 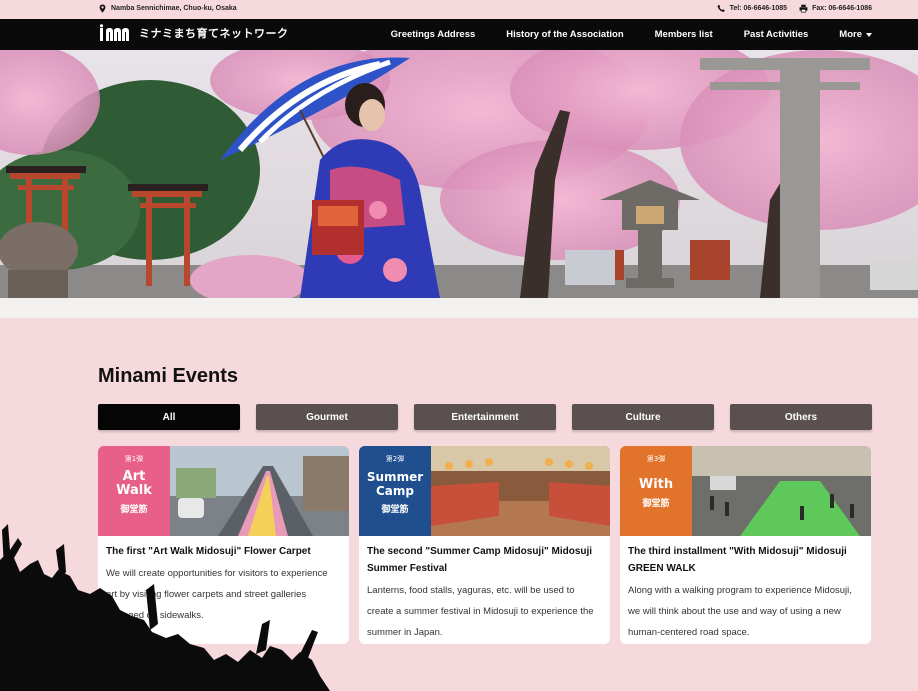 I want to click on nav-greetings-address: Greetings Address, so click(x=433, y=34).